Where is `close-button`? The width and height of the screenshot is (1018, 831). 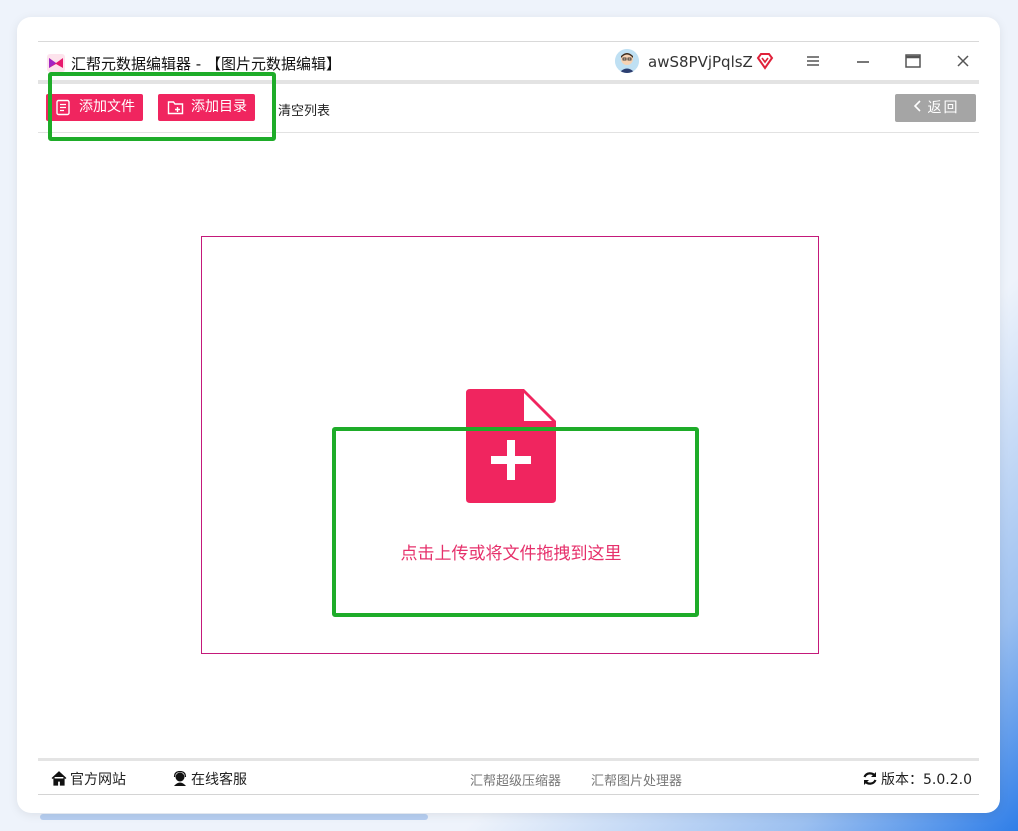
close-button is located at coordinates (963, 61).